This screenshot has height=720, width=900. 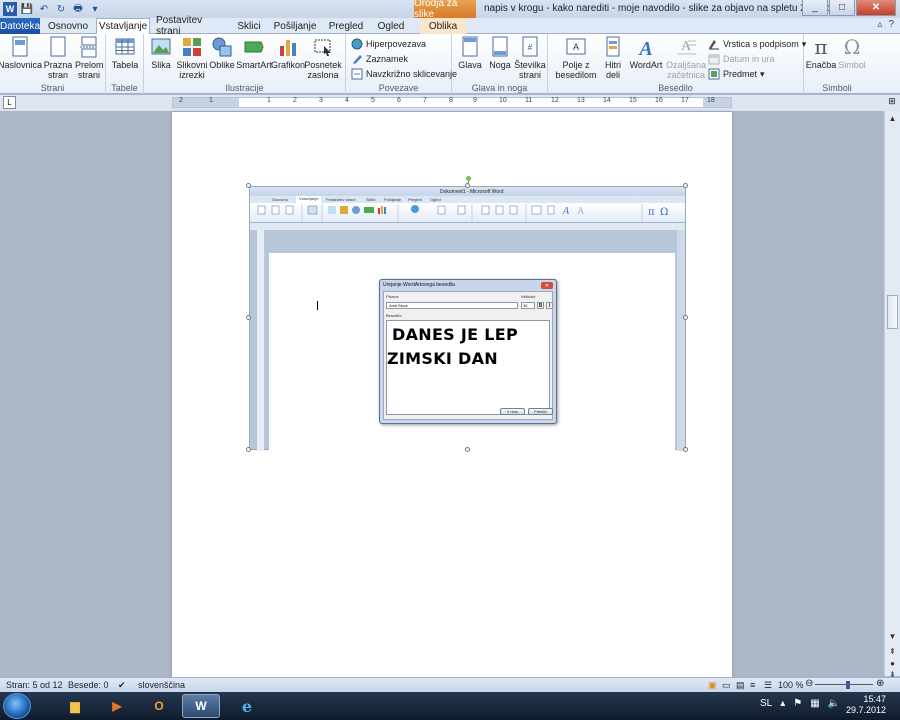 I want to click on embedded-scrollbar, so click(x=681, y=340).